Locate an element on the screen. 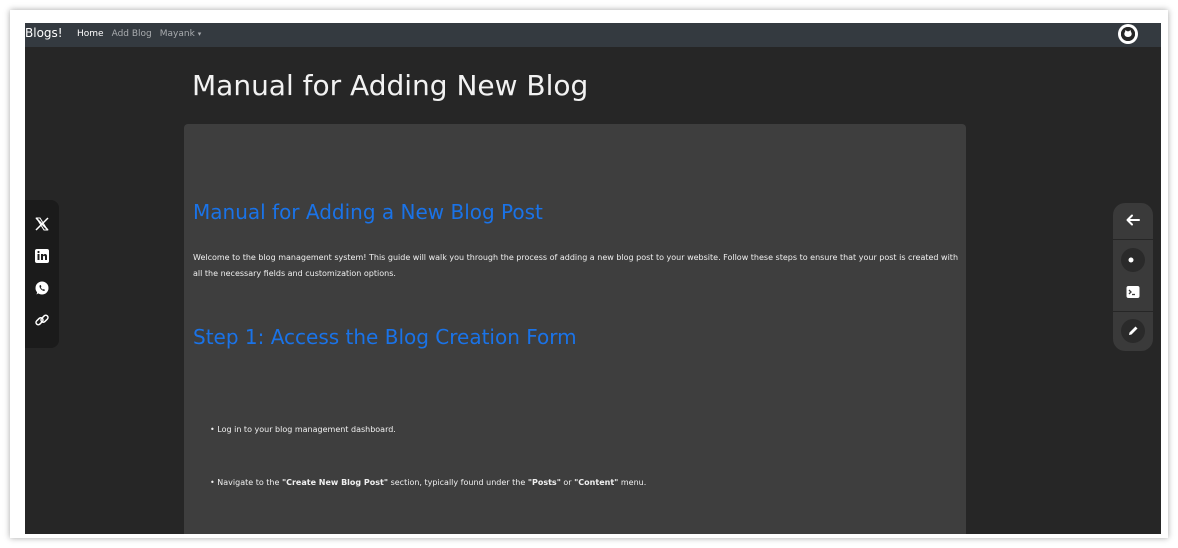 The image size is (1178, 548). nav-links: Home Add Blog Mayank ▾ is located at coordinates (139, 34).